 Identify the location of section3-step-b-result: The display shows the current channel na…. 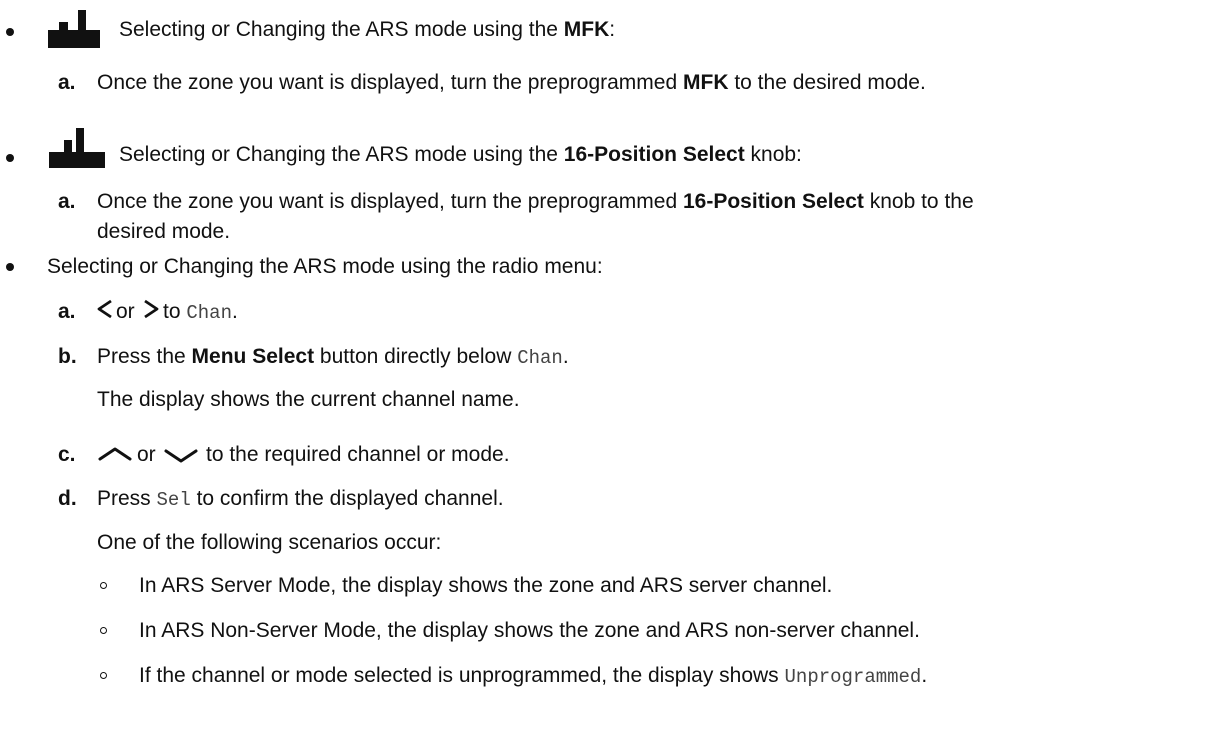
(308, 399).